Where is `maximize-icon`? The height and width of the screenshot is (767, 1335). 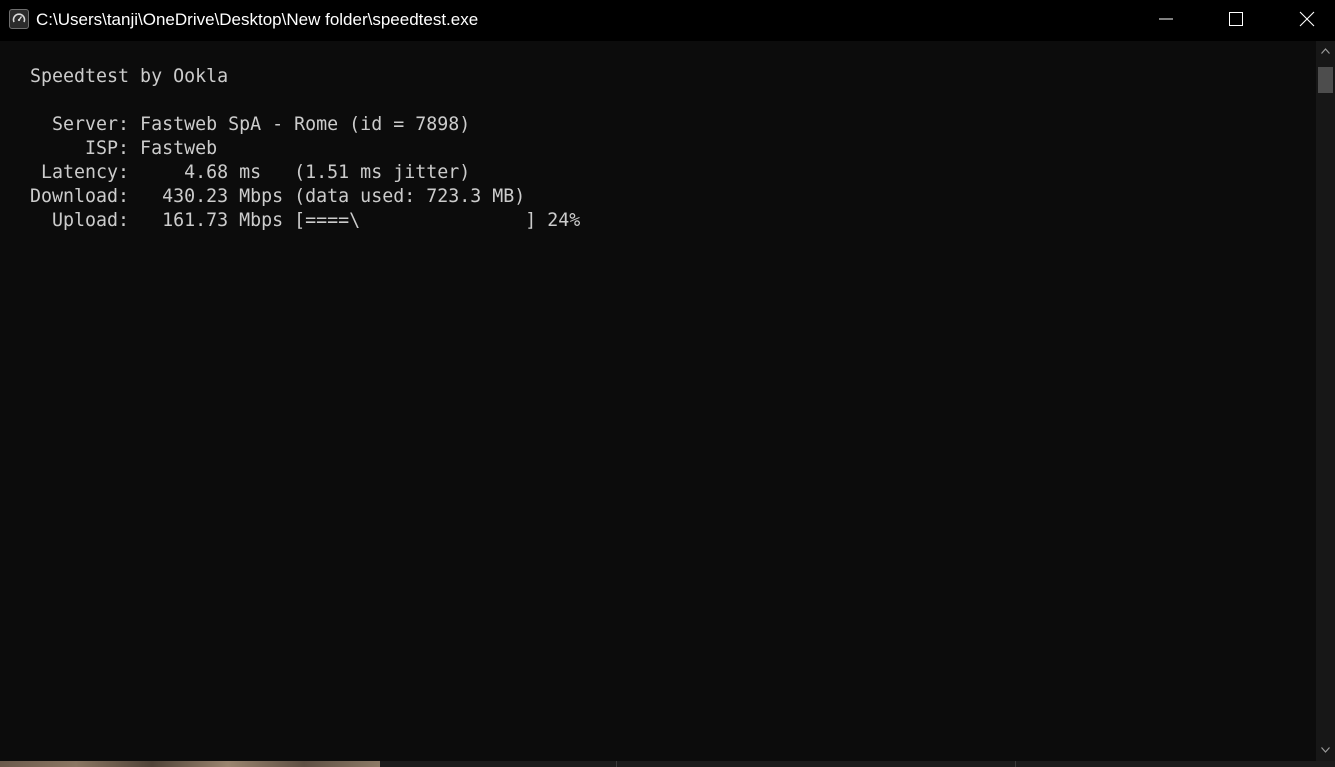
maximize-icon is located at coordinates (1236, 19).